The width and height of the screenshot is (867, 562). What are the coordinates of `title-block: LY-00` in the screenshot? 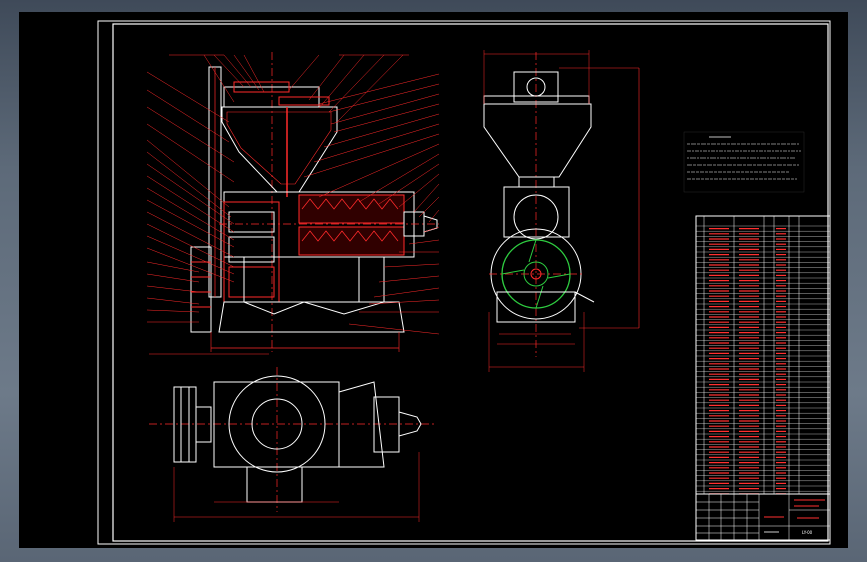 It's located at (763, 517).